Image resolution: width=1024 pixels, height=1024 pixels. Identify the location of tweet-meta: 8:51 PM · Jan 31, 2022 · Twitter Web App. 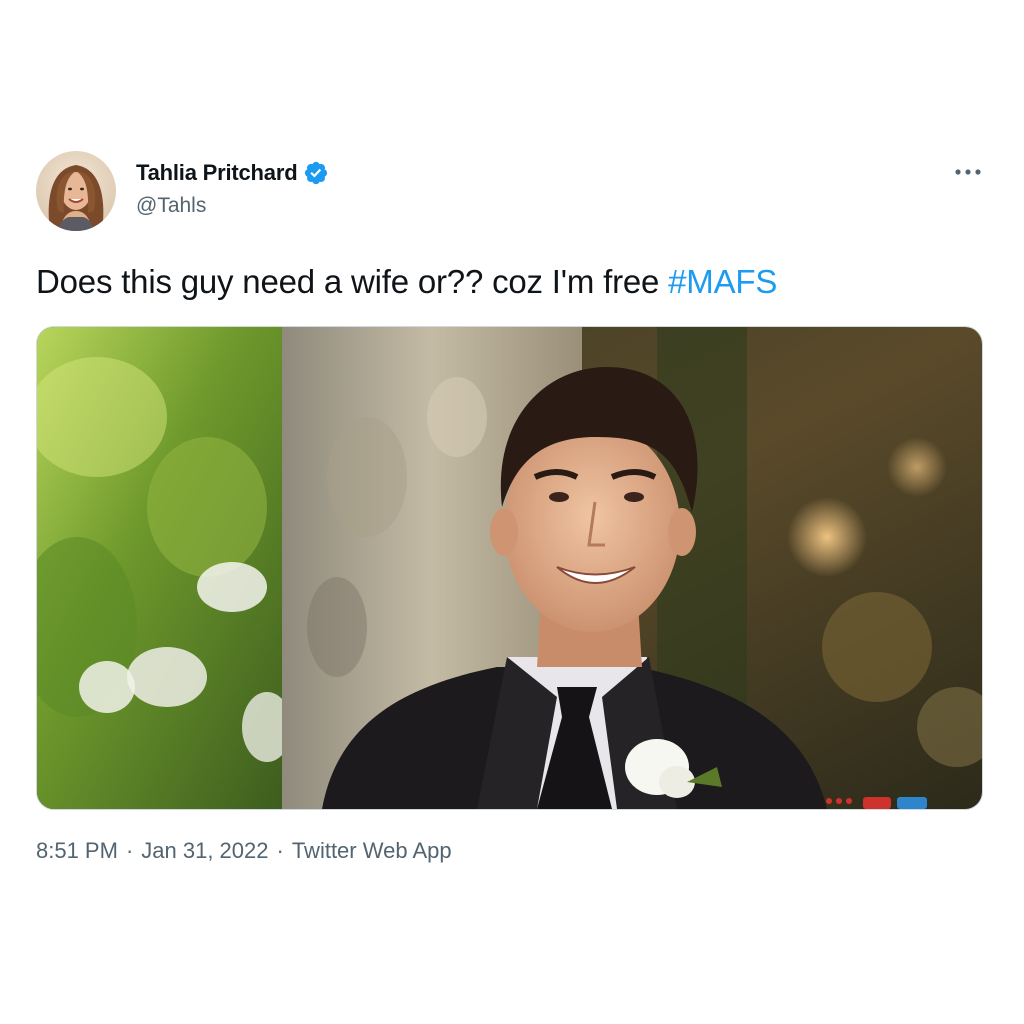
(244, 851).